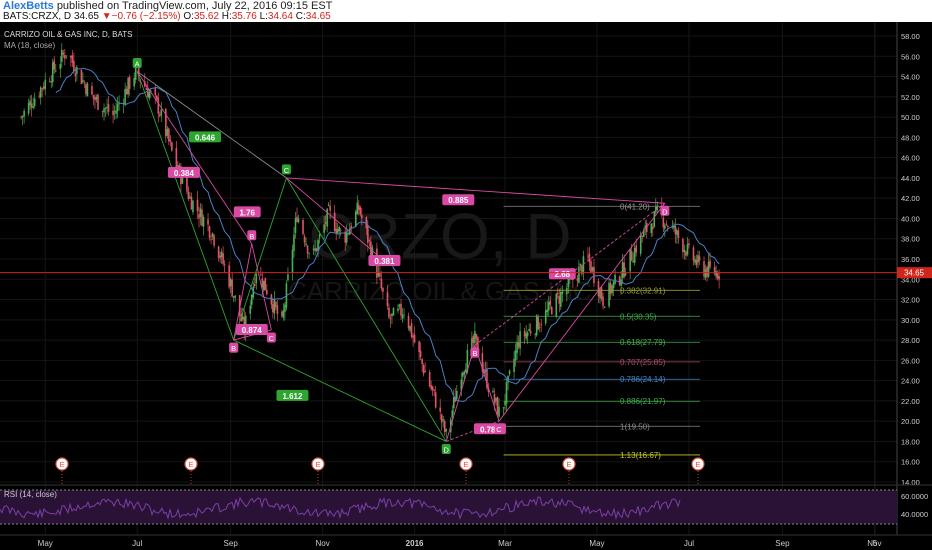 The width and height of the screenshot is (932, 550). I want to click on y-tick-label: 40.00, so click(910, 218).